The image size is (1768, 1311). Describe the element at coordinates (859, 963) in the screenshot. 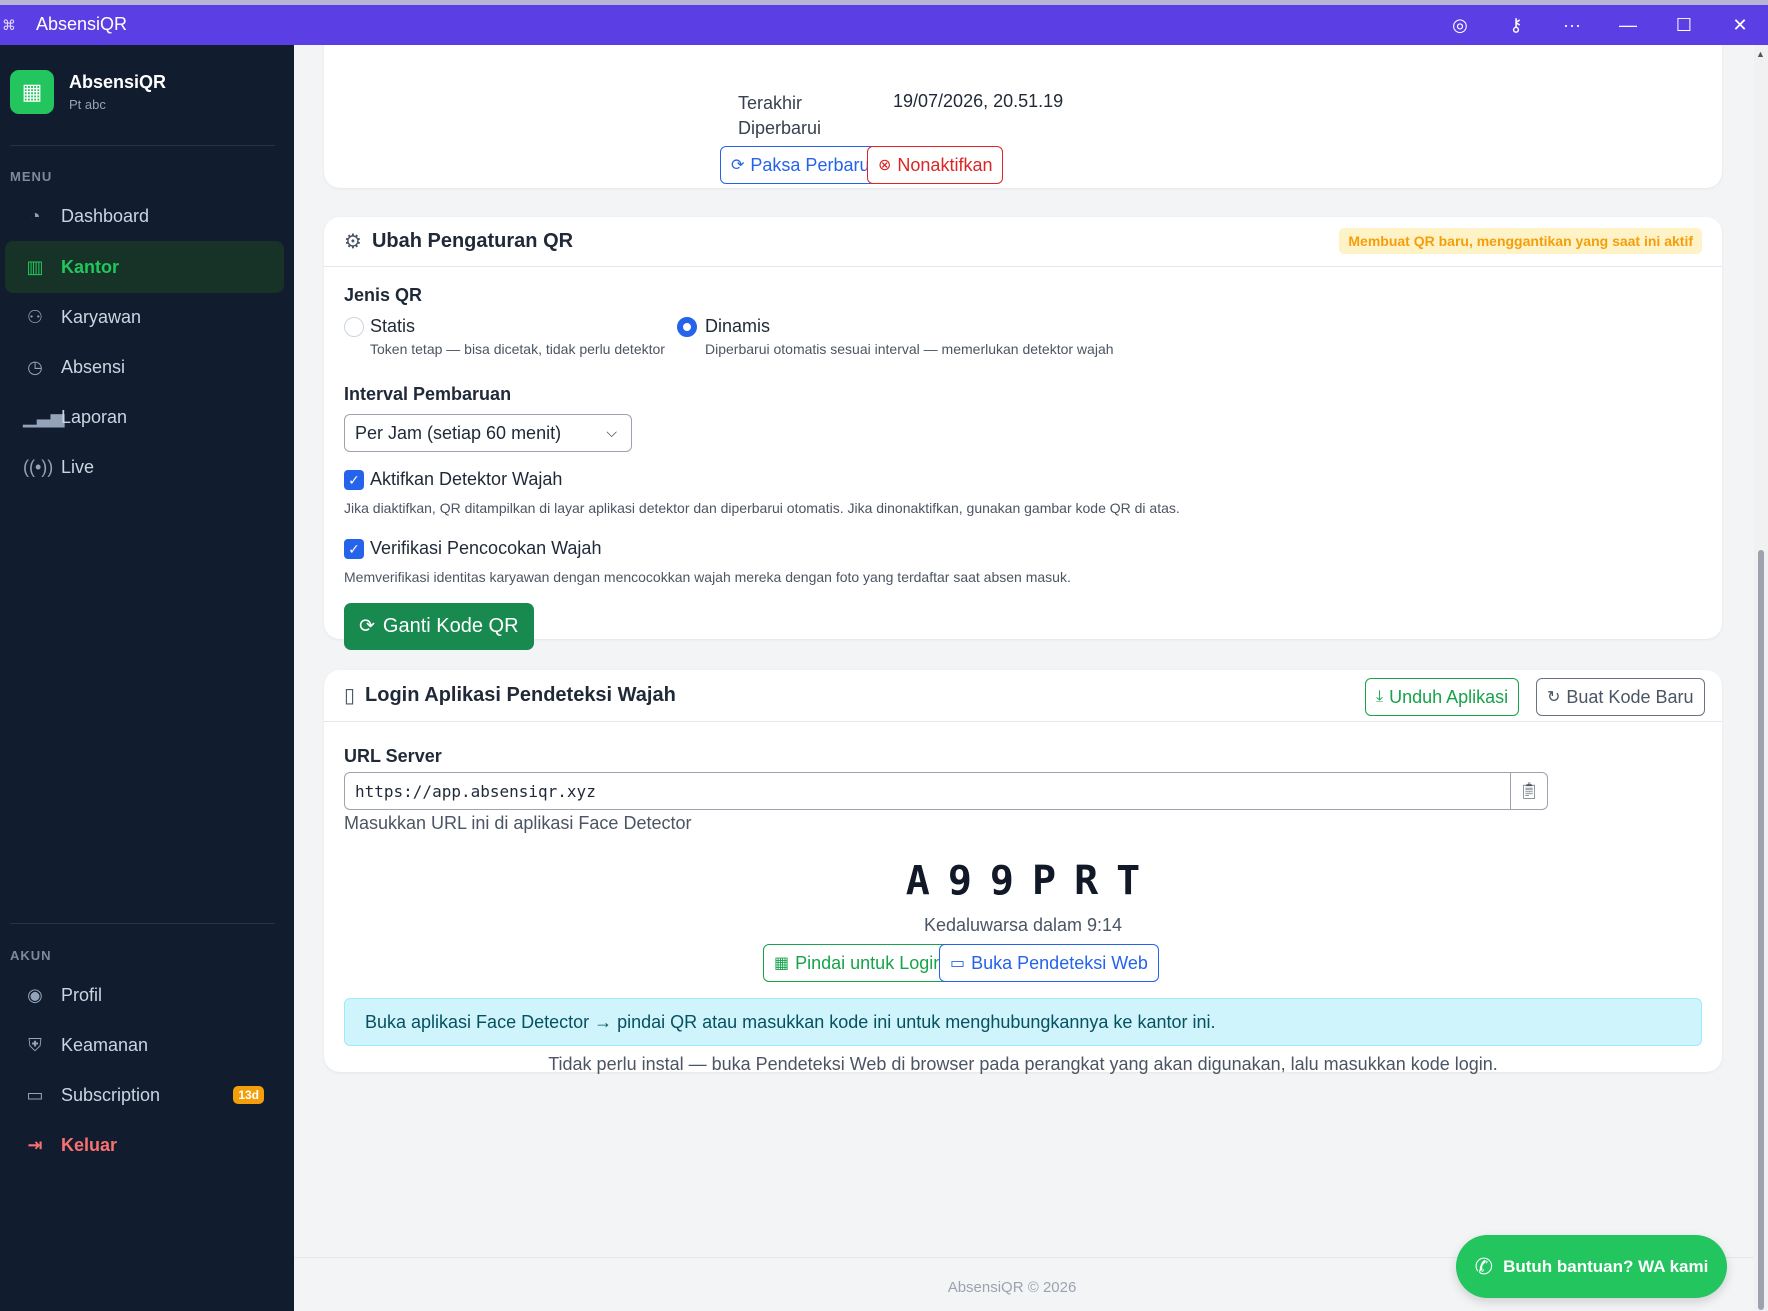

I see `scan-login-button: ▦ Pindai untuk Login` at that location.